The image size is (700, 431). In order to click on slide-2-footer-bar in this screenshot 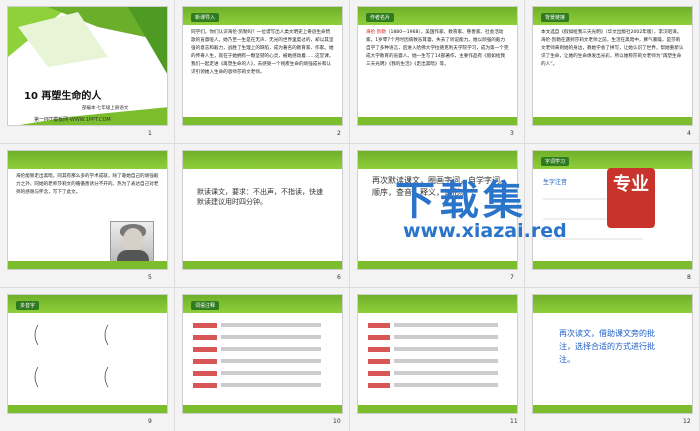, I will do `click(262, 121)`.